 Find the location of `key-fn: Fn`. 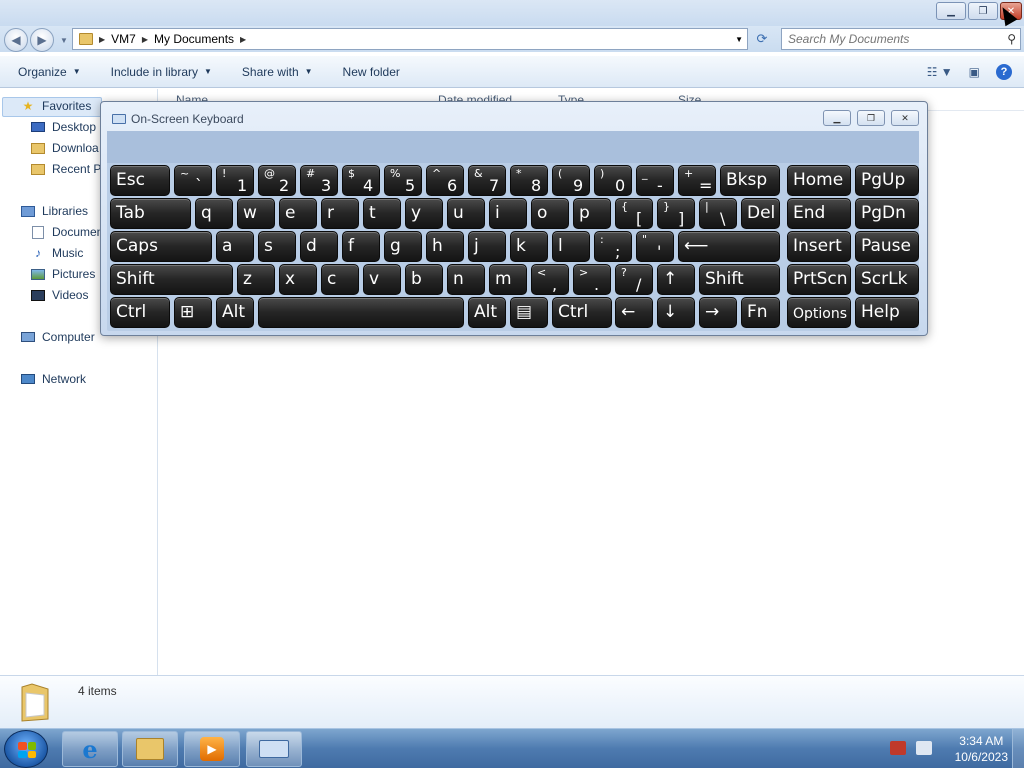

key-fn: Fn is located at coordinates (760, 312).